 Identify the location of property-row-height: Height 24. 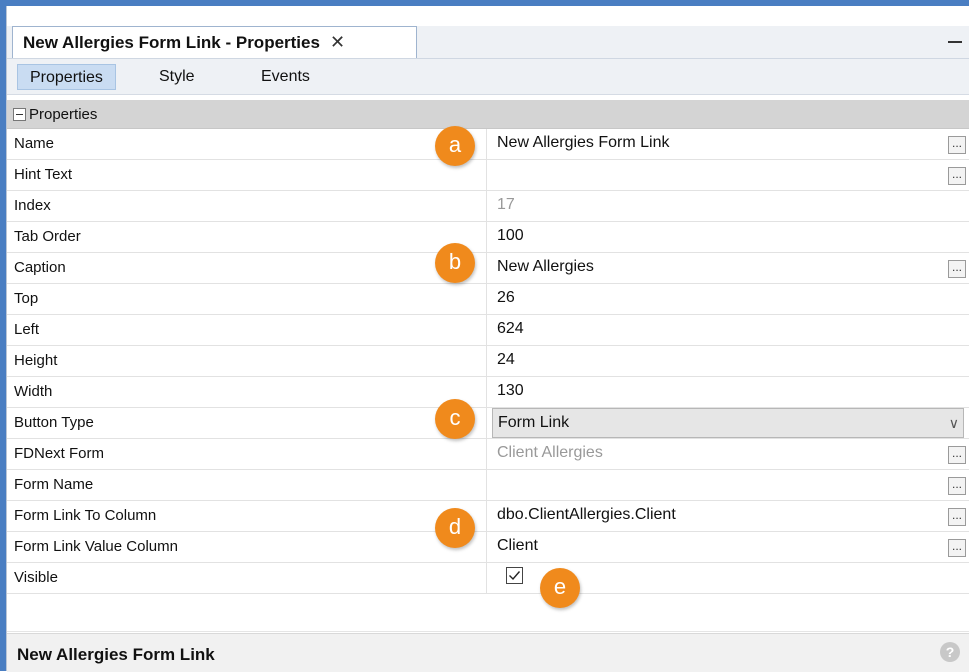
(488, 361).